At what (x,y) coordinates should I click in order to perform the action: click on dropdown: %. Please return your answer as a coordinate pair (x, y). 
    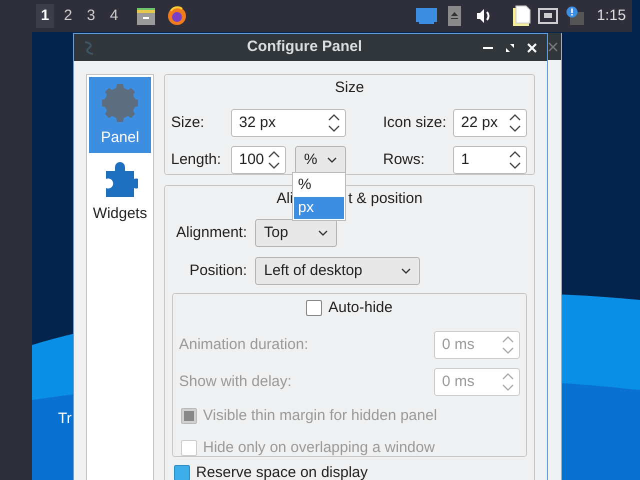
    Looking at the image, I should click on (320, 160).